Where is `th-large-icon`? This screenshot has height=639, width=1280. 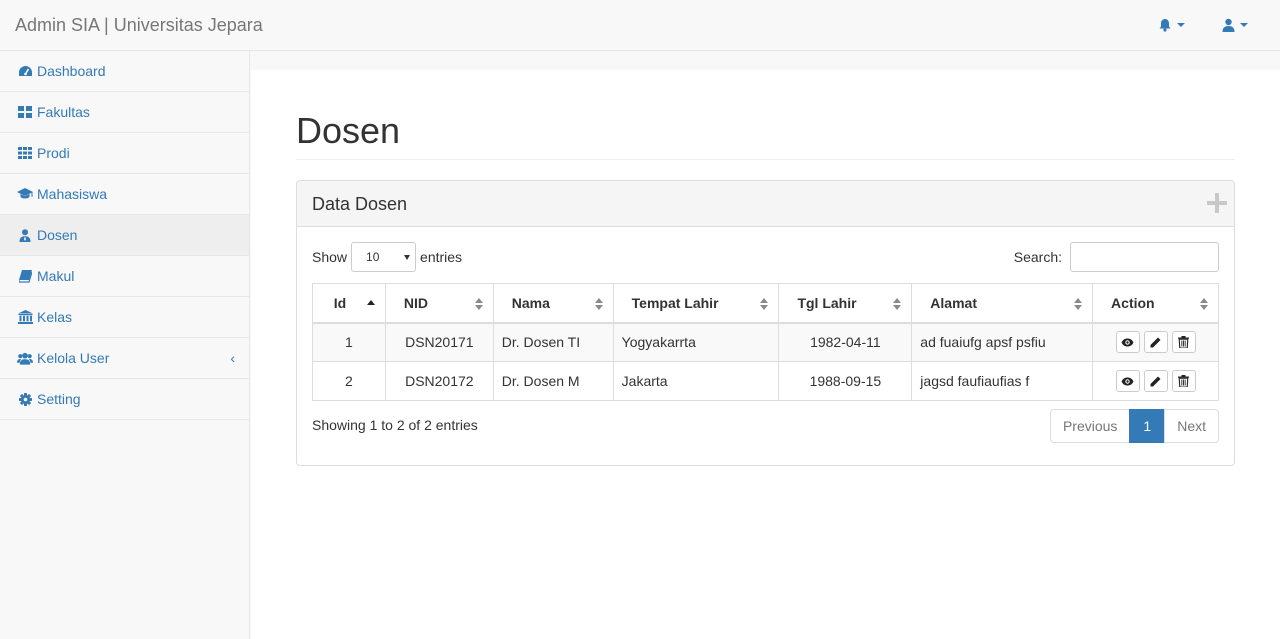
th-large-icon is located at coordinates (25, 112).